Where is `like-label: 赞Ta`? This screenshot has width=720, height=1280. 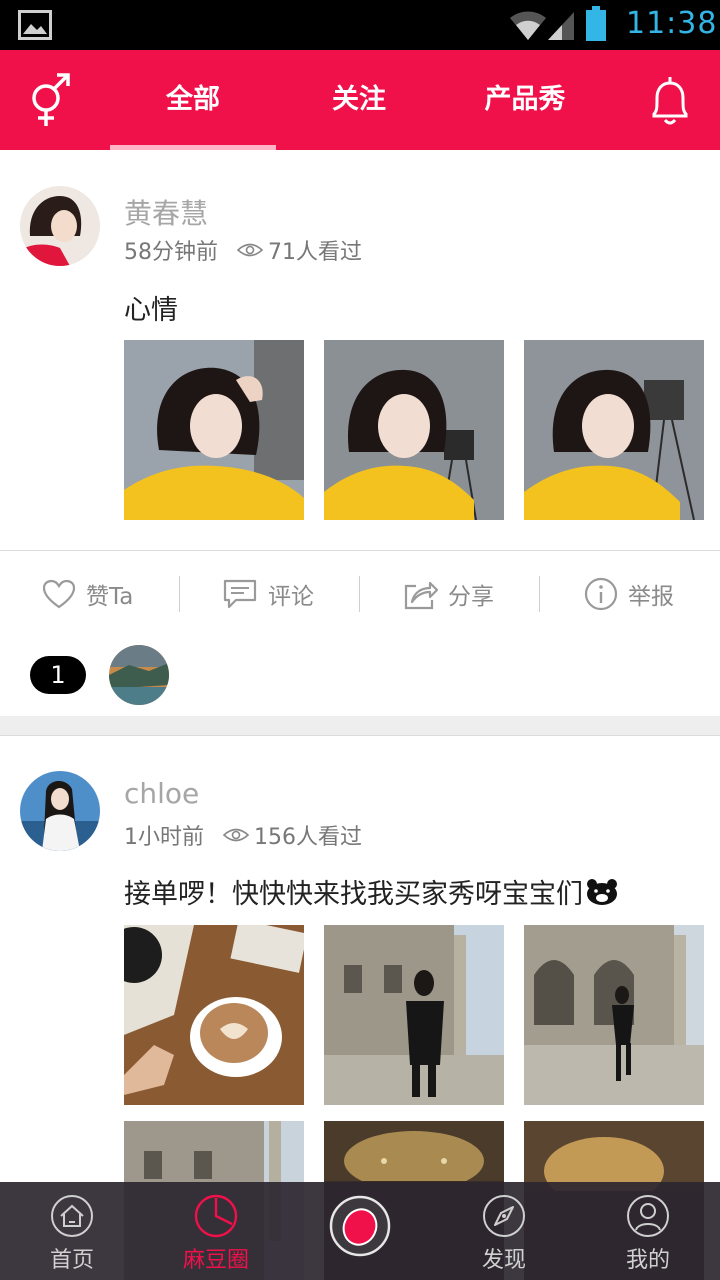
like-label: 赞Ta is located at coordinates (110, 597).